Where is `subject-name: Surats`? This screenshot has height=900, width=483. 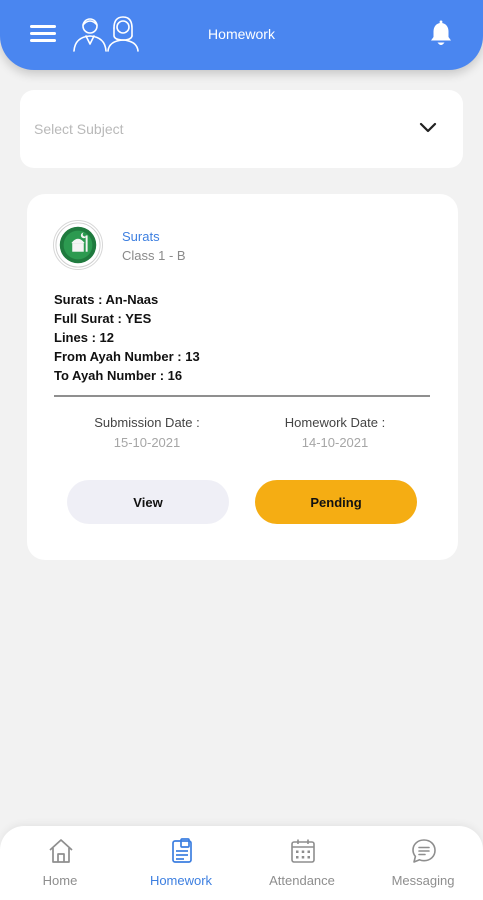
subject-name: Surats is located at coordinates (141, 236).